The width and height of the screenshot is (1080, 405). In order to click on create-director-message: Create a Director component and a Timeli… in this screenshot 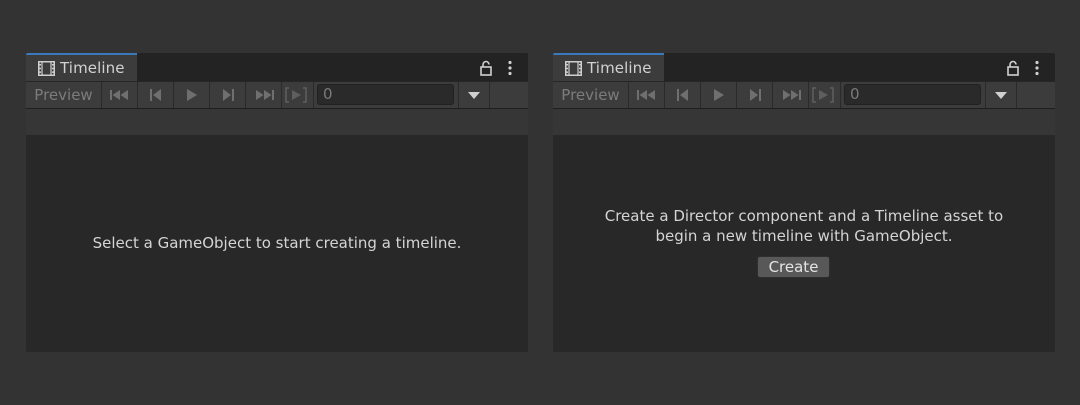, I will do `click(804, 226)`.